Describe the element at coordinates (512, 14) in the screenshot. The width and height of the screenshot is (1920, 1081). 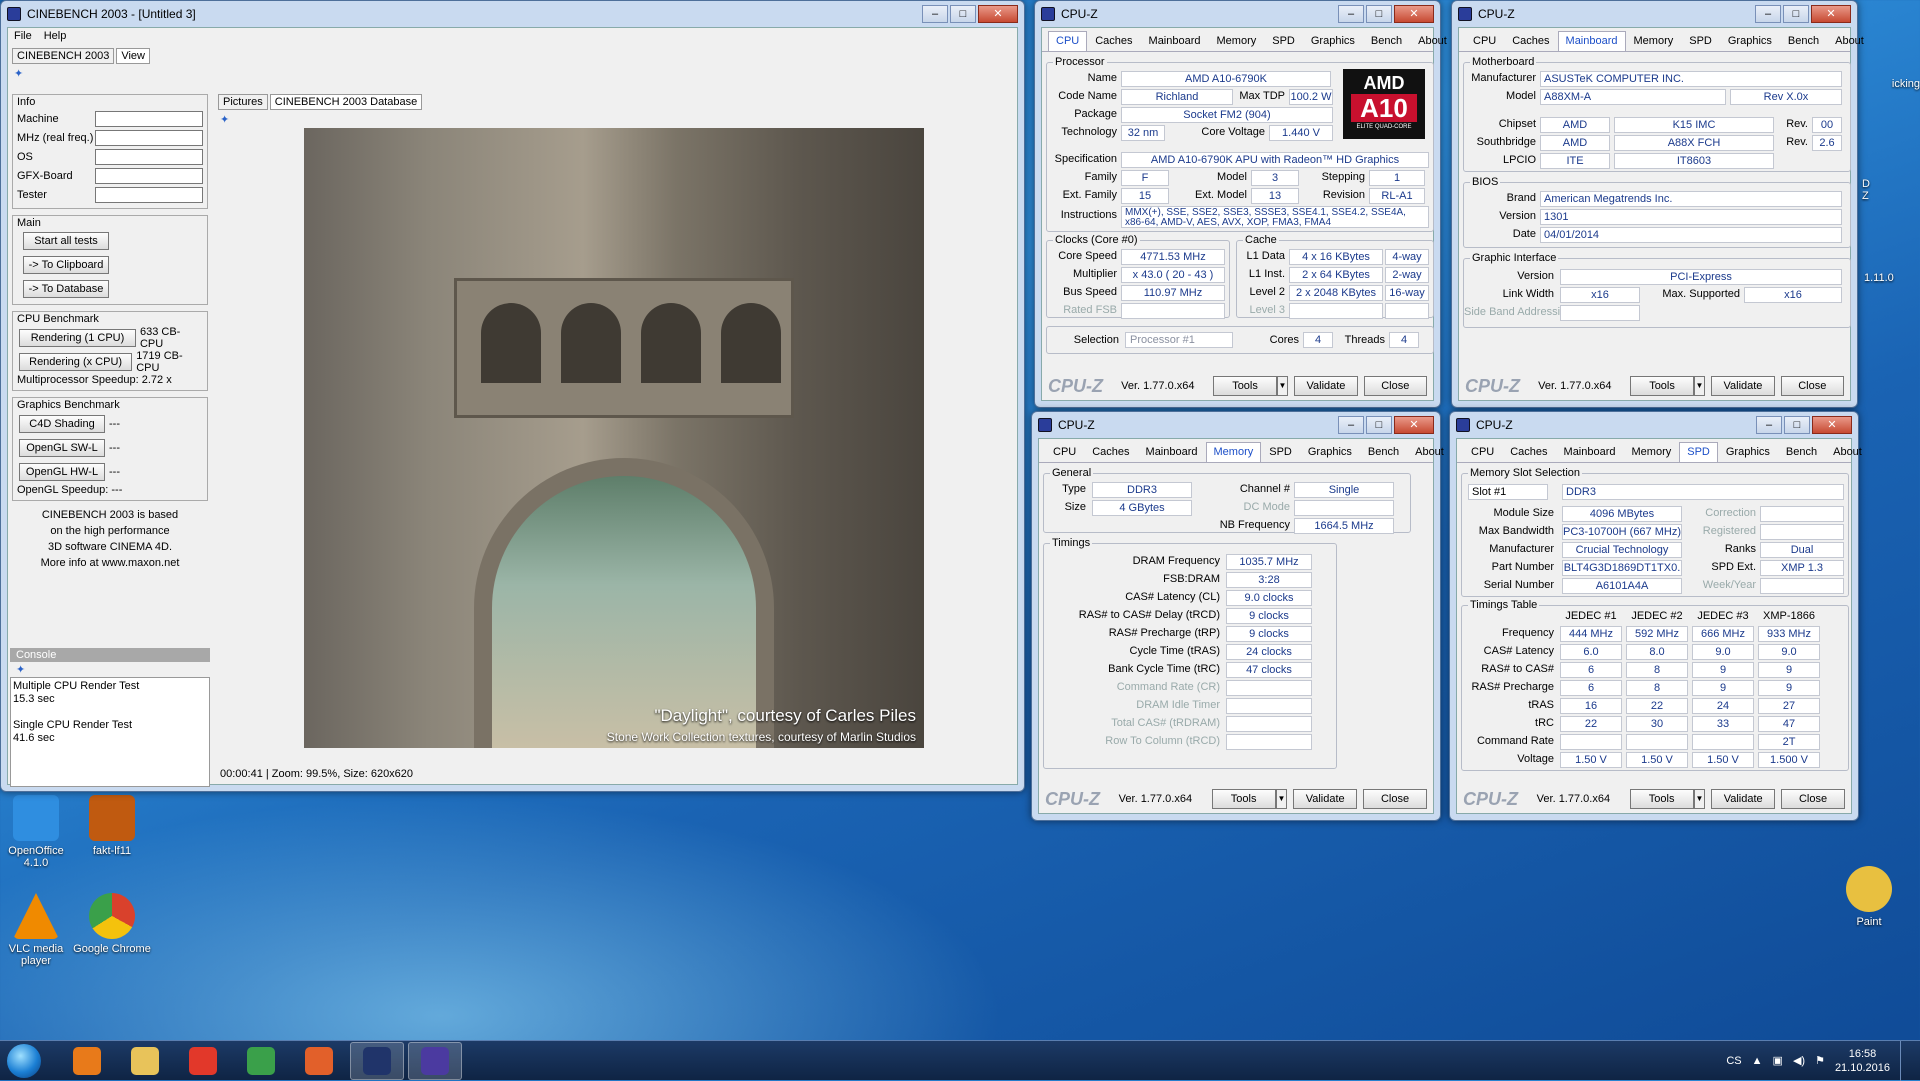
I see `cinebench-titlebar: CINEBENCH 2003 - [Untitled 3] – □ ✕` at that location.